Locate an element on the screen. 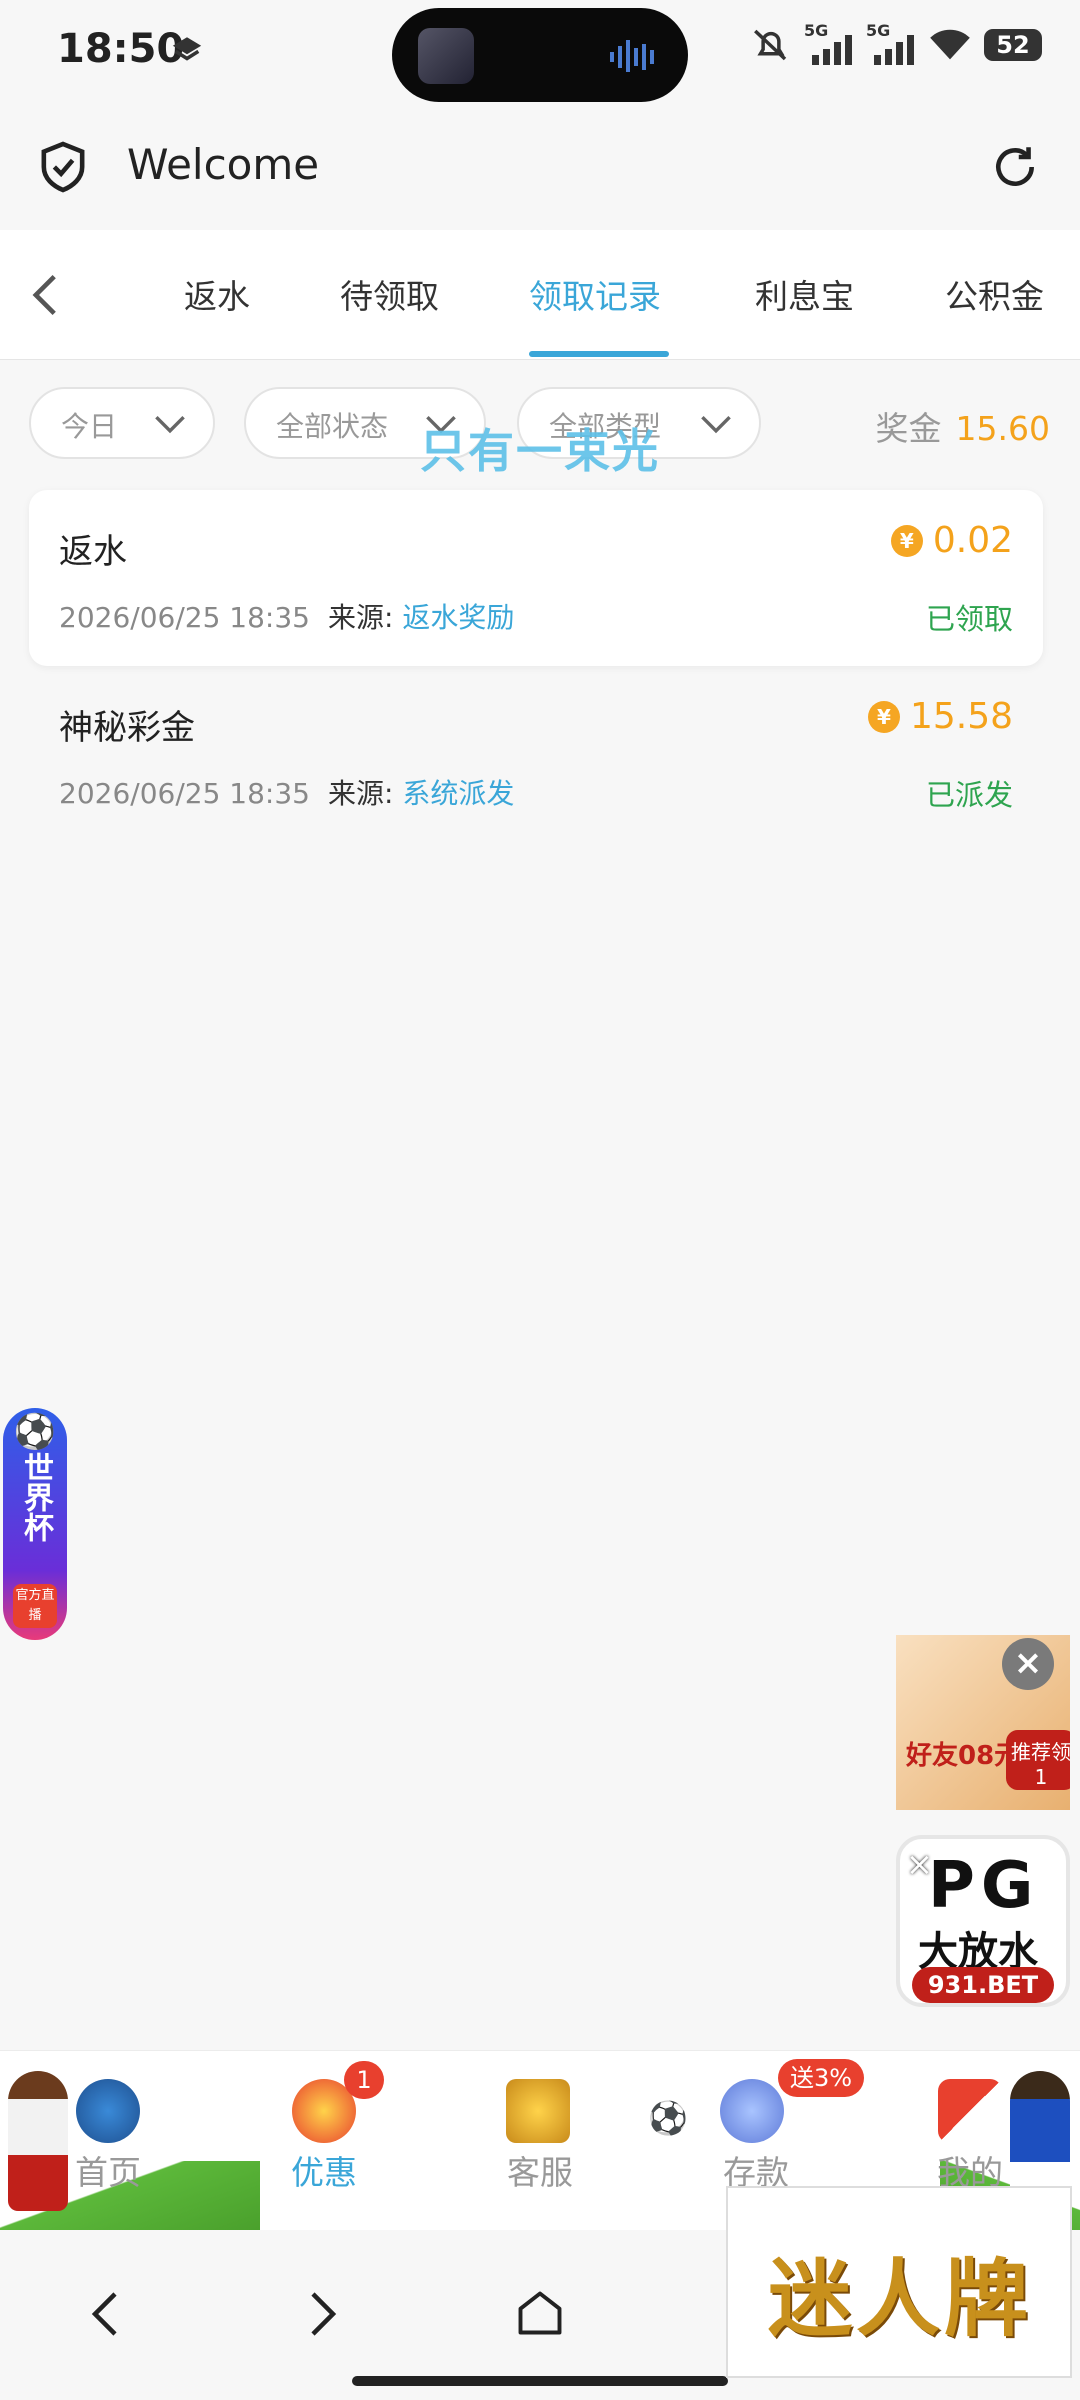  record-amount: ¥ 15.58 is located at coordinates (940, 716).